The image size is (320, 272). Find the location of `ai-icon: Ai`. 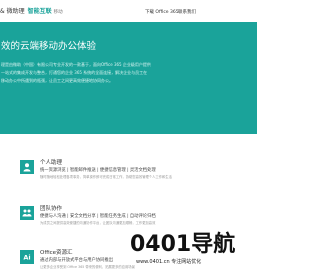

ai-icon: Ai is located at coordinates (27, 257).